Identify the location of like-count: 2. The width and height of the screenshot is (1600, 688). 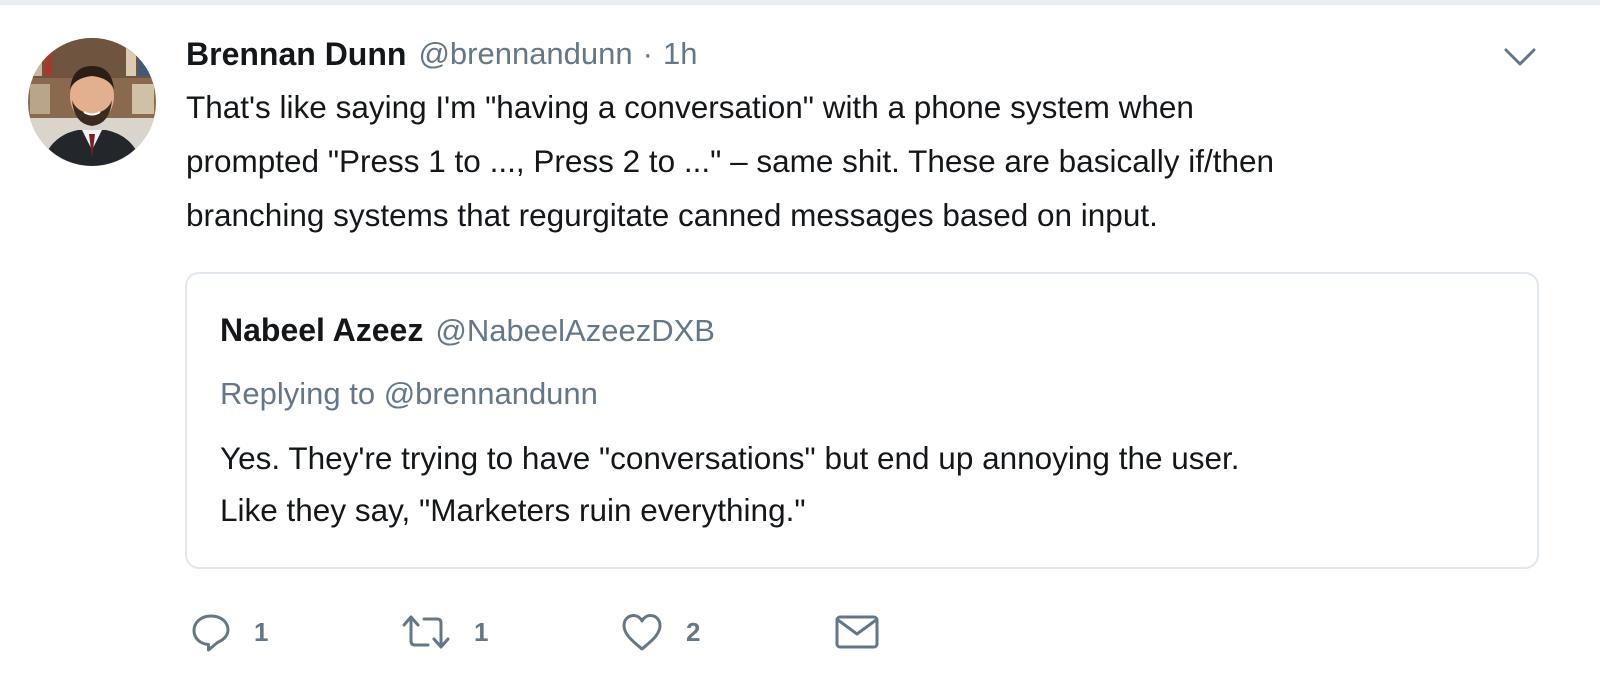
(693, 631).